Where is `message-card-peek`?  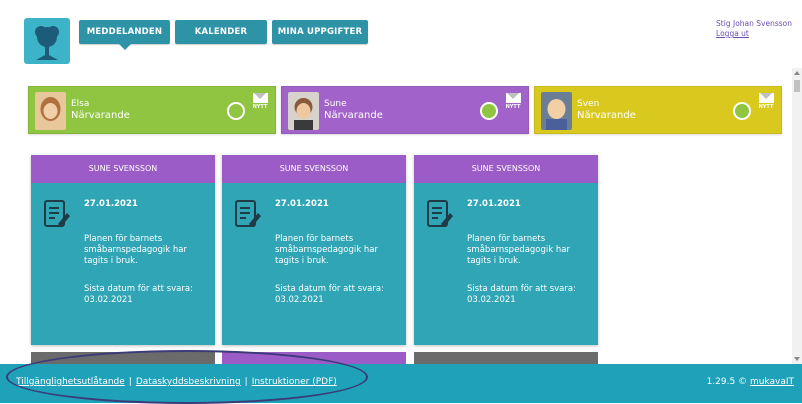 message-card-peek is located at coordinates (506, 358).